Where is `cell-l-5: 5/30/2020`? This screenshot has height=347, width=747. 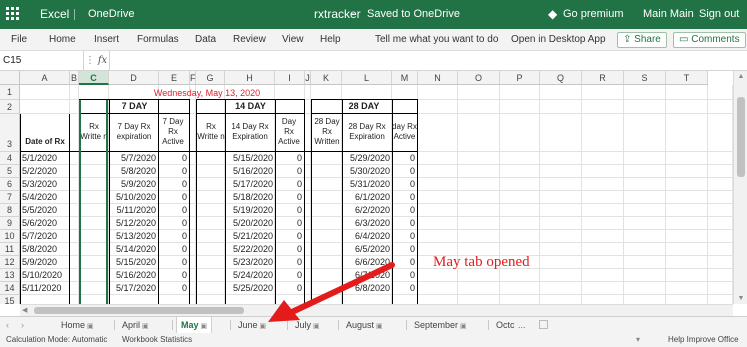
cell-l-5: 5/30/2020 is located at coordinates (367, 171).